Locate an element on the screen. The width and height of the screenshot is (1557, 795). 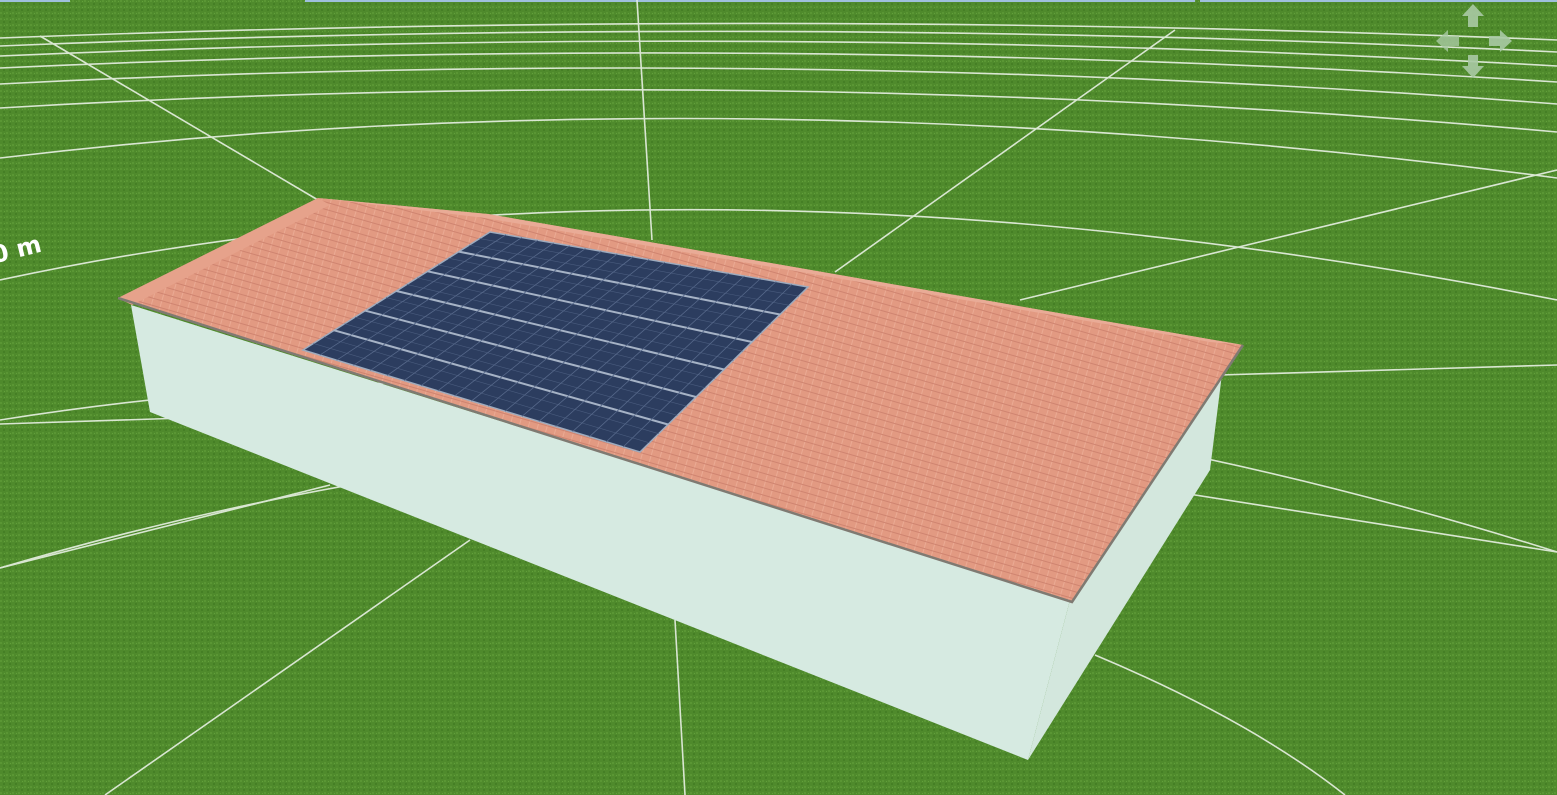
arrow-left-icon is located at coordinates (1447, 41).